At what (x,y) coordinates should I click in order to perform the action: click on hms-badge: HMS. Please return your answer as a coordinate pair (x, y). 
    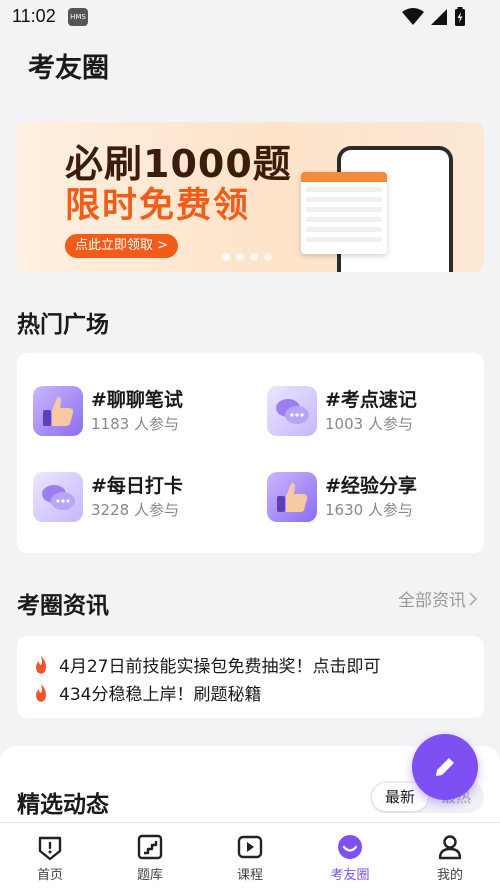
    Looking at the image, I should click on (78, 17).